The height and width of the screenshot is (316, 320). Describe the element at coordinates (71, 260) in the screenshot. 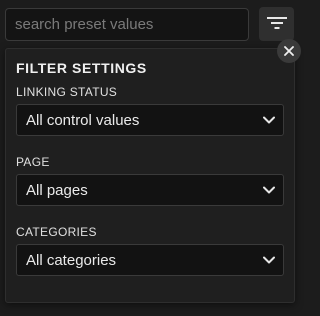

I see `categories-value: All categories` at that location.